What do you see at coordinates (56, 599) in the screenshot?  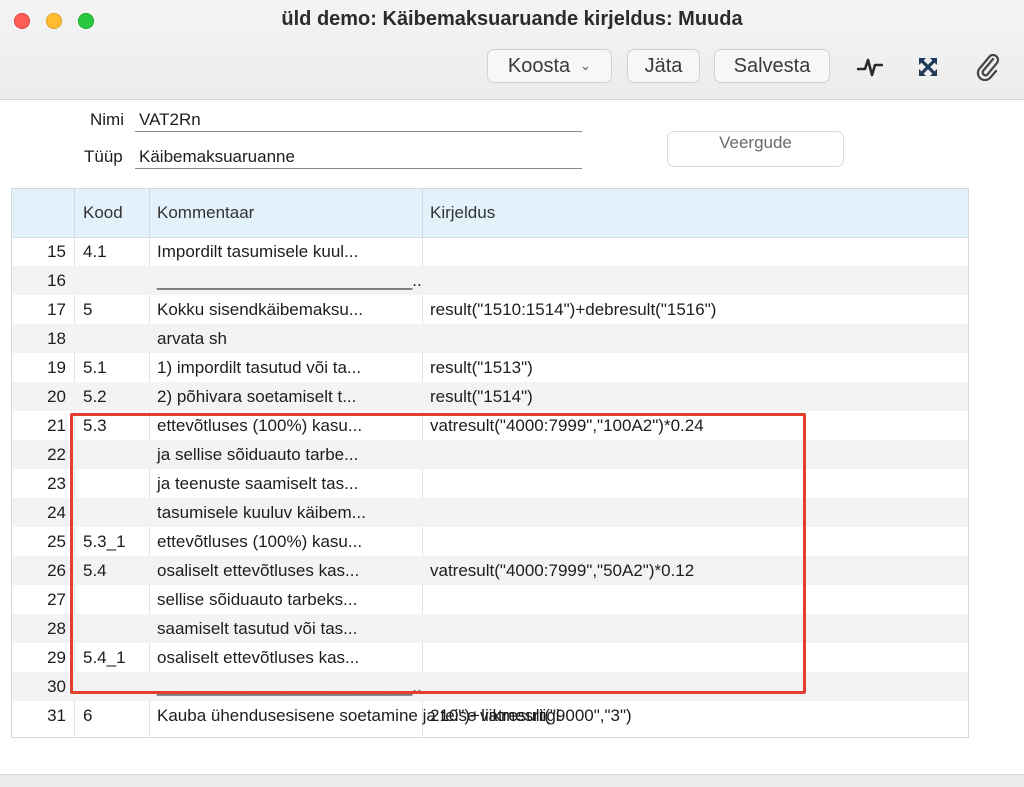 I see `row-number: 27` at bounding box center [56, 599].